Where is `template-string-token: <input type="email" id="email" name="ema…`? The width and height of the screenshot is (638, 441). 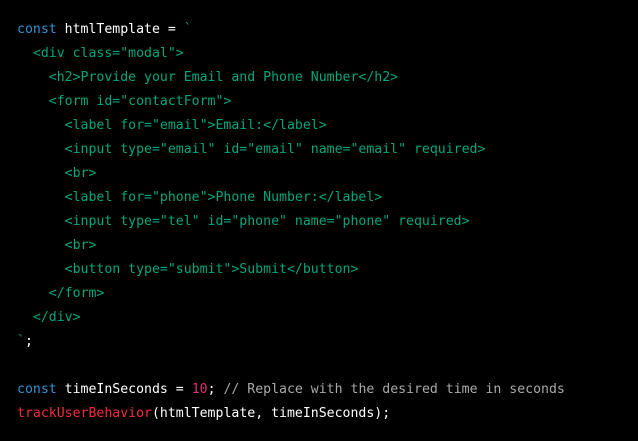
template-string-token: <input type="email" id="email" name="ema… is located at coordinates (251, 149).